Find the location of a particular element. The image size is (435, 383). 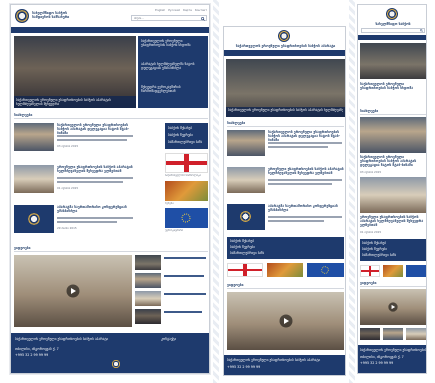

news-date-1: 03 ივნისი 2015 is located at coordinates (68, 146).